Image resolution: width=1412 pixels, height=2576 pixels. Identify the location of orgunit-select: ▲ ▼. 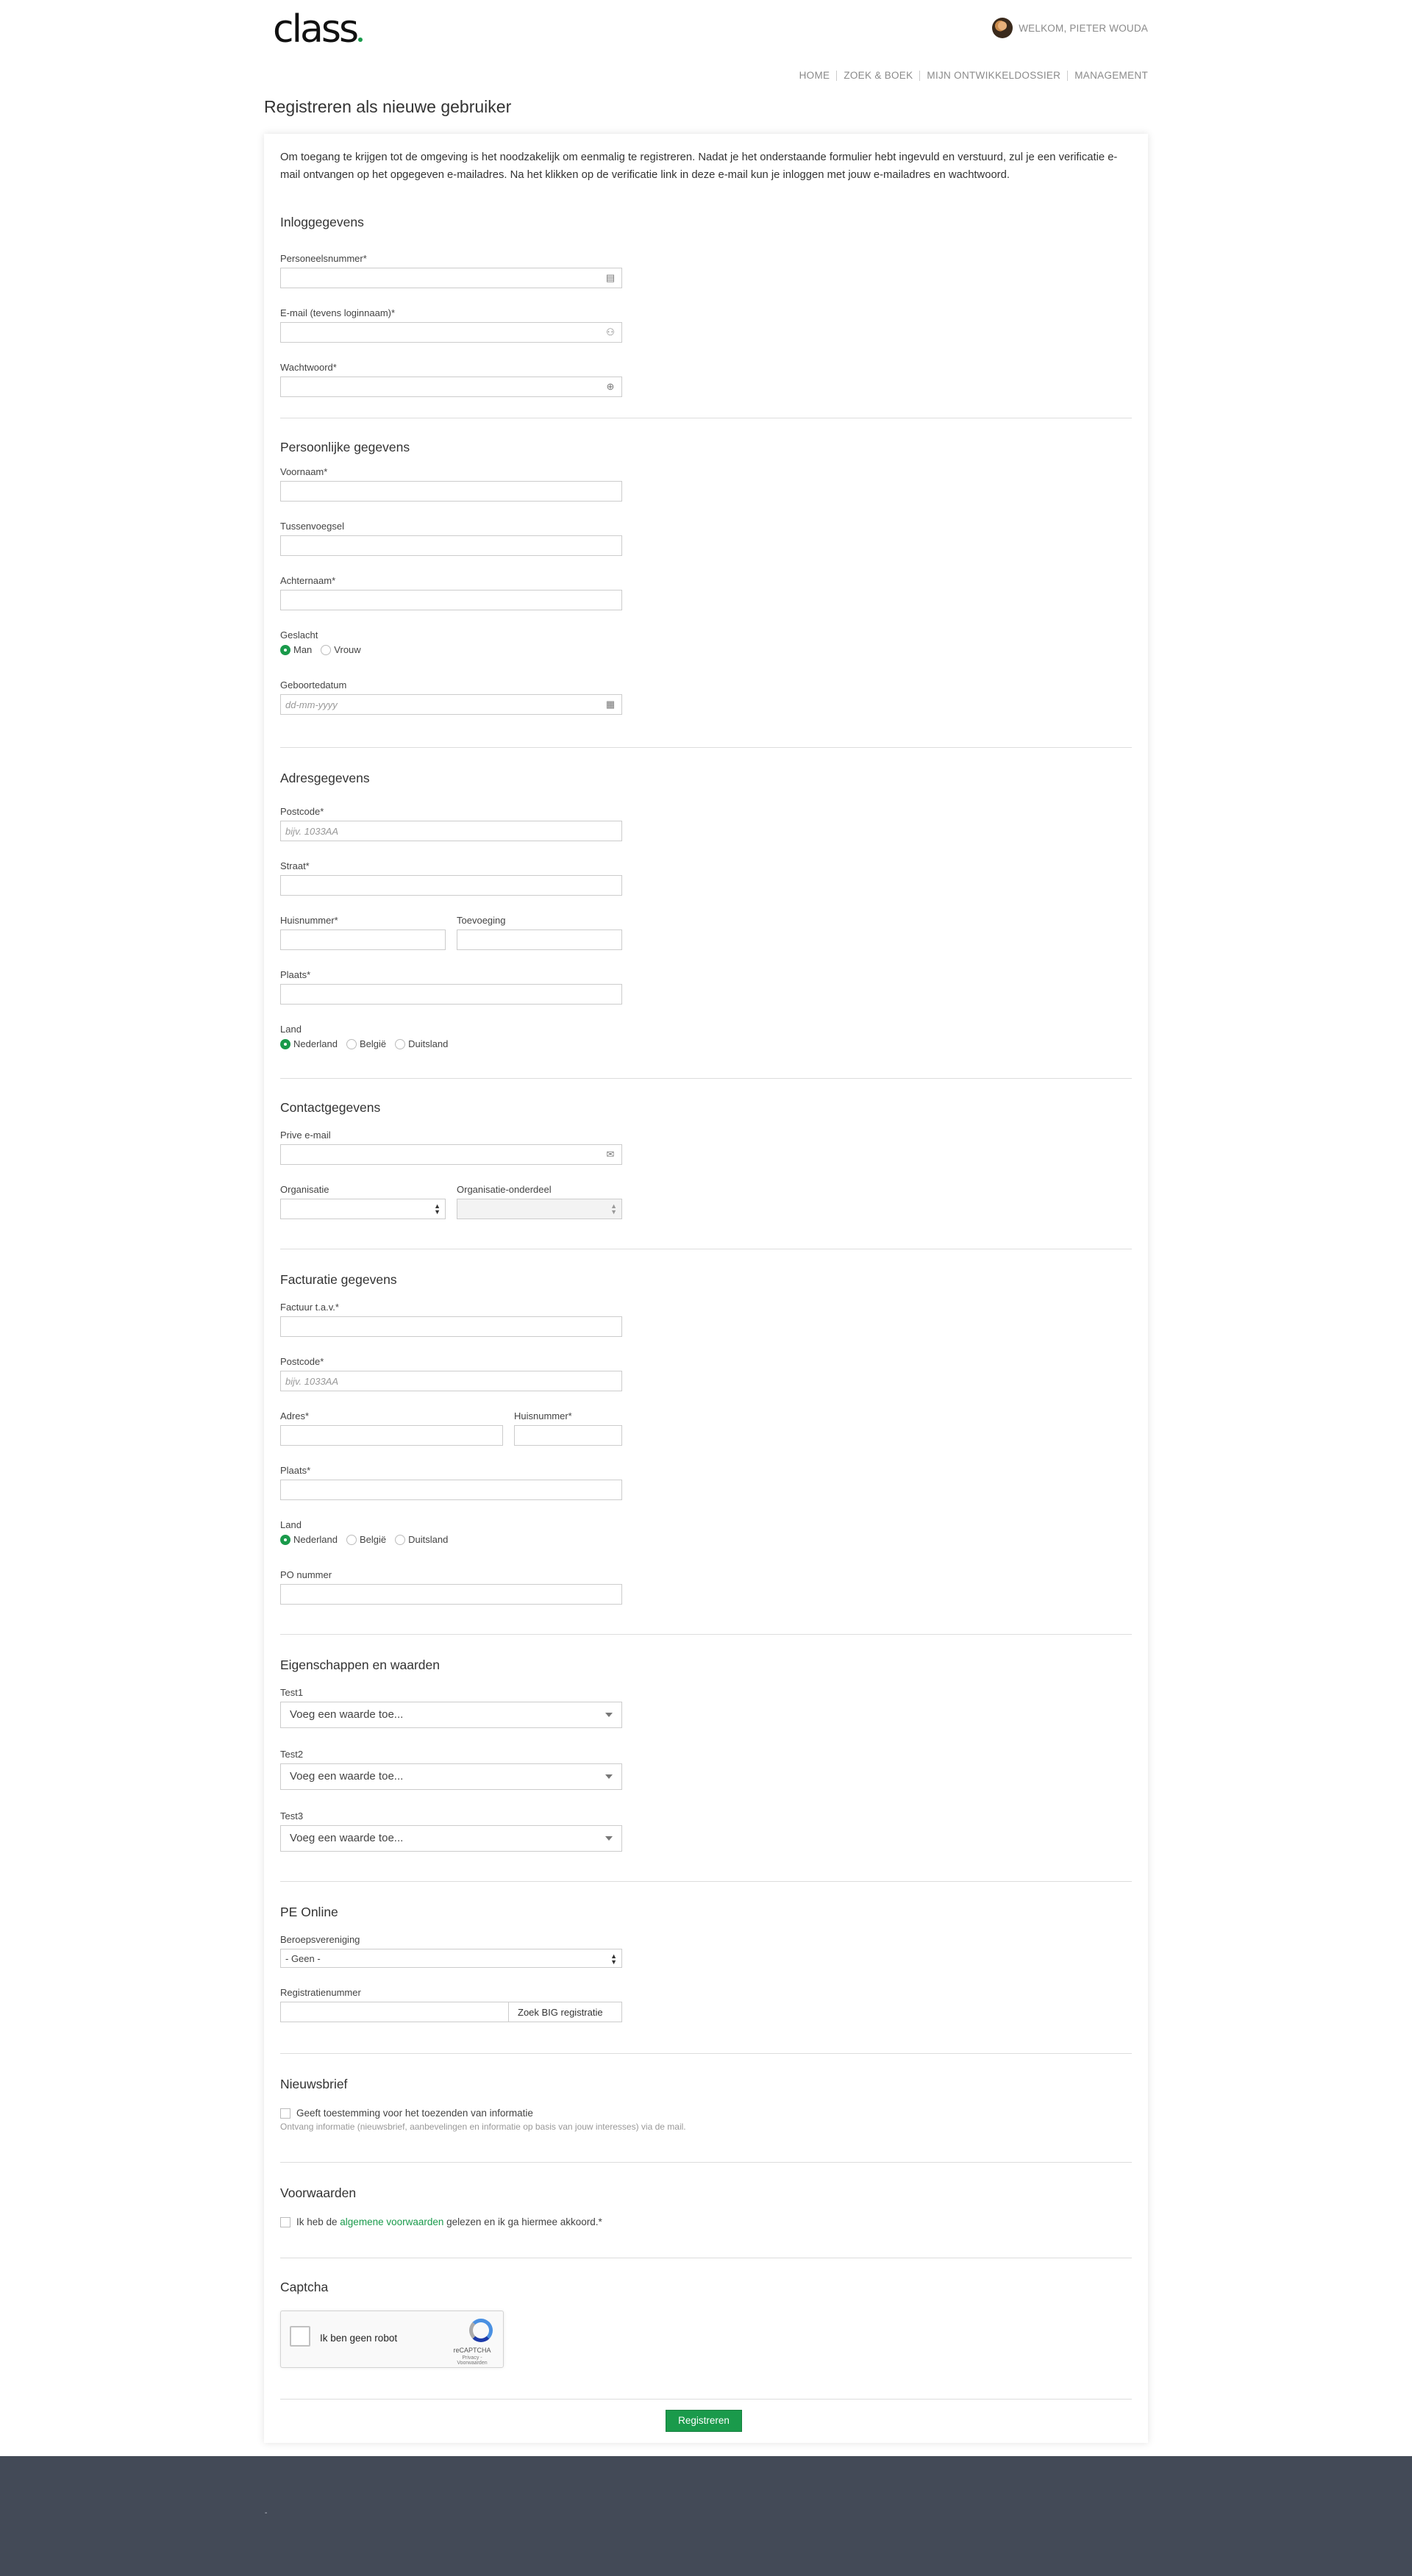
(539, 1209).